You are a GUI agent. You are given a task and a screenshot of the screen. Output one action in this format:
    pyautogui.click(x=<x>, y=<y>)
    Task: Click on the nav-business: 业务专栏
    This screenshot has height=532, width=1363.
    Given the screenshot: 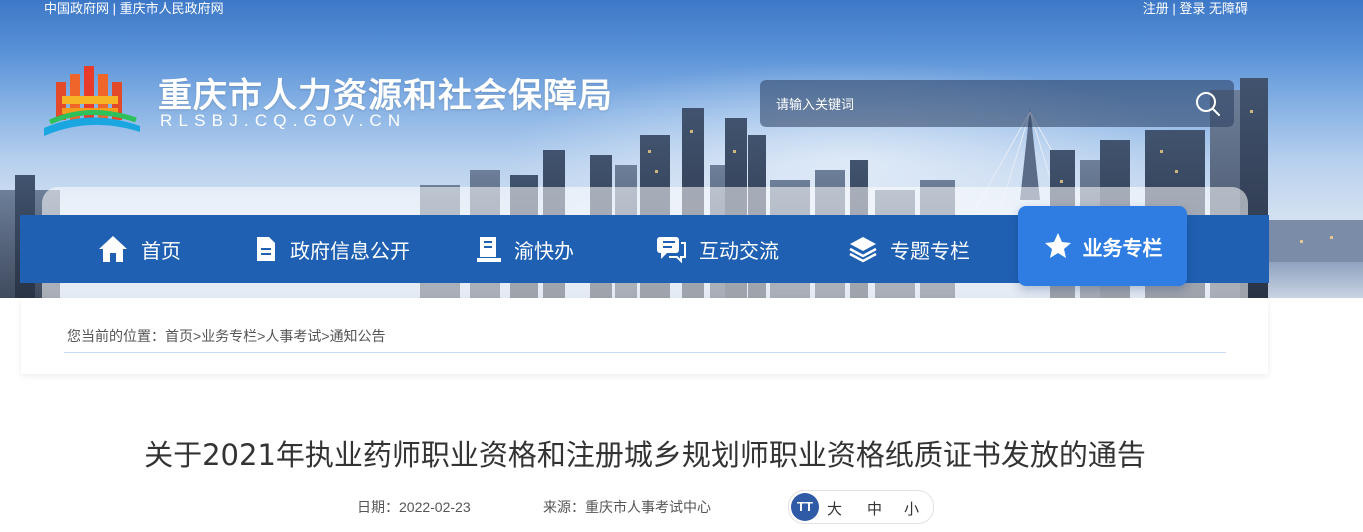 What is the action you would take?
    pyautogui.click(x=1102, y=246)
    